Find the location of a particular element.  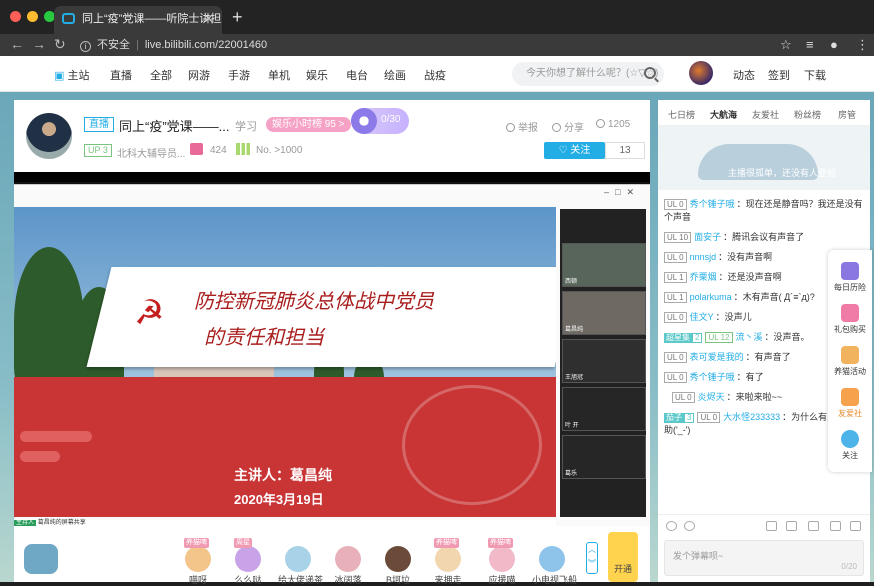

url-text: live.bilibili.com/22001460 is located at coordinates (206, 45).